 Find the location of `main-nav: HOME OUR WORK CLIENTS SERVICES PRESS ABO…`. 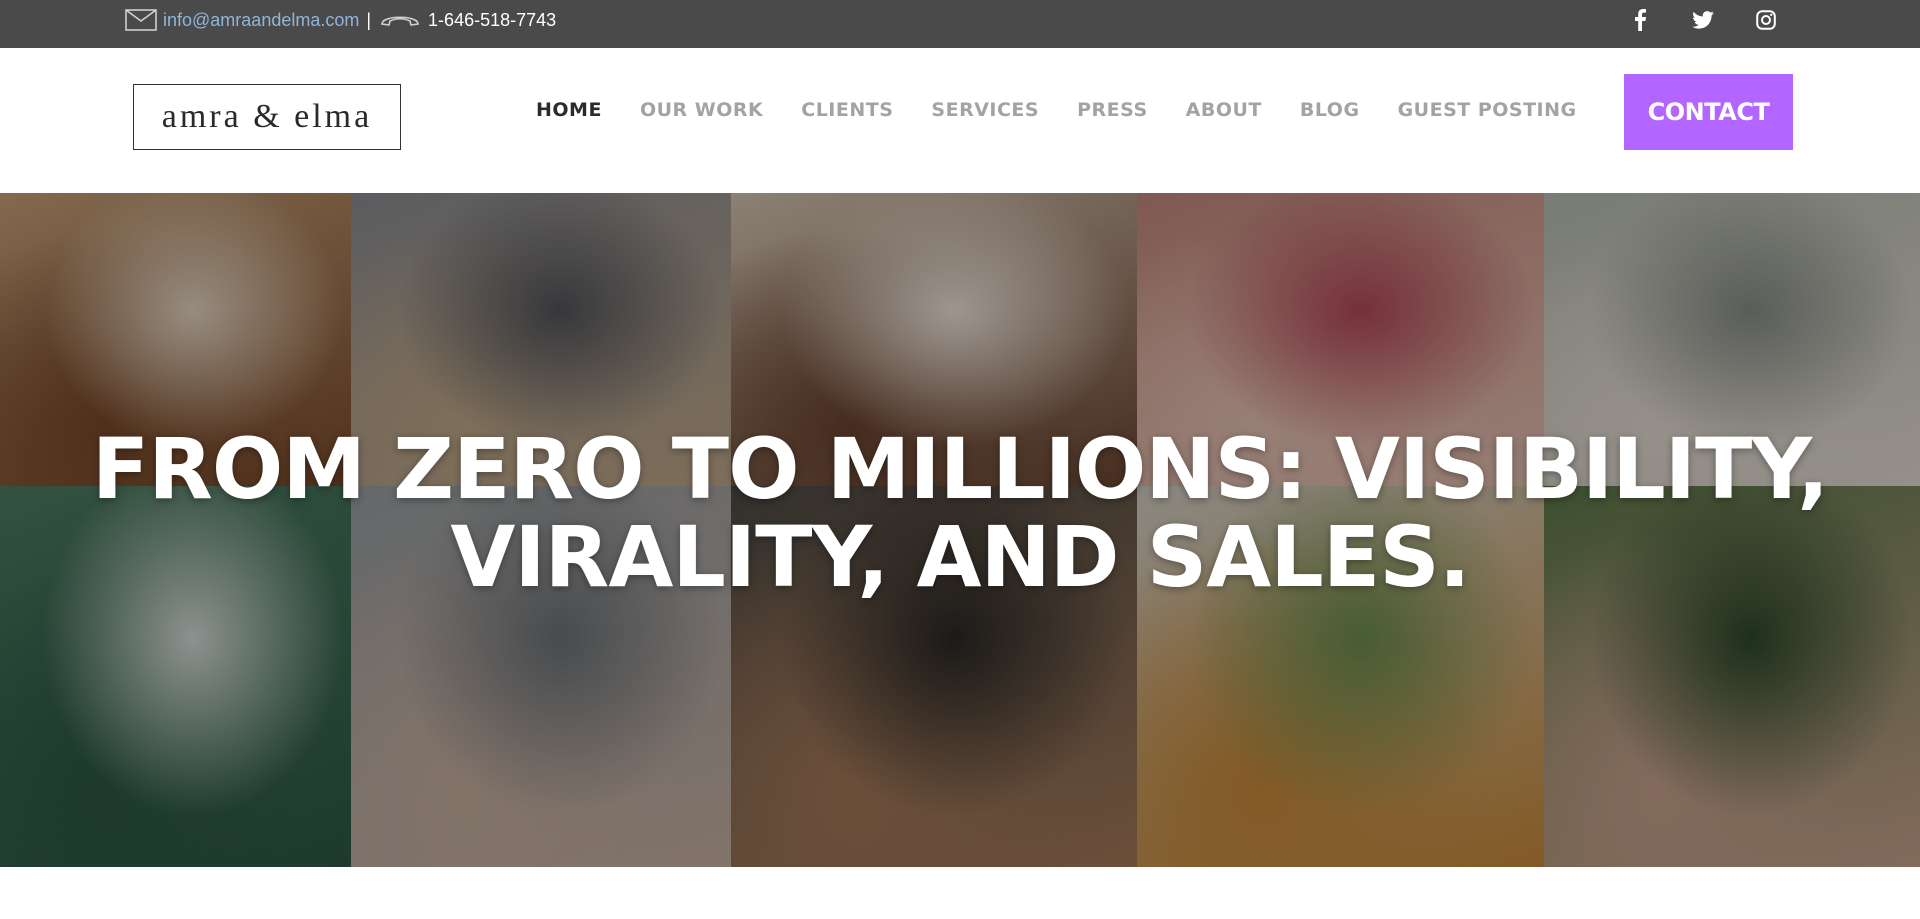

main-nav: HOME OUR WORK CLIENTS SERVICES PRESS ABO… is located at coordinates (1075, 110).